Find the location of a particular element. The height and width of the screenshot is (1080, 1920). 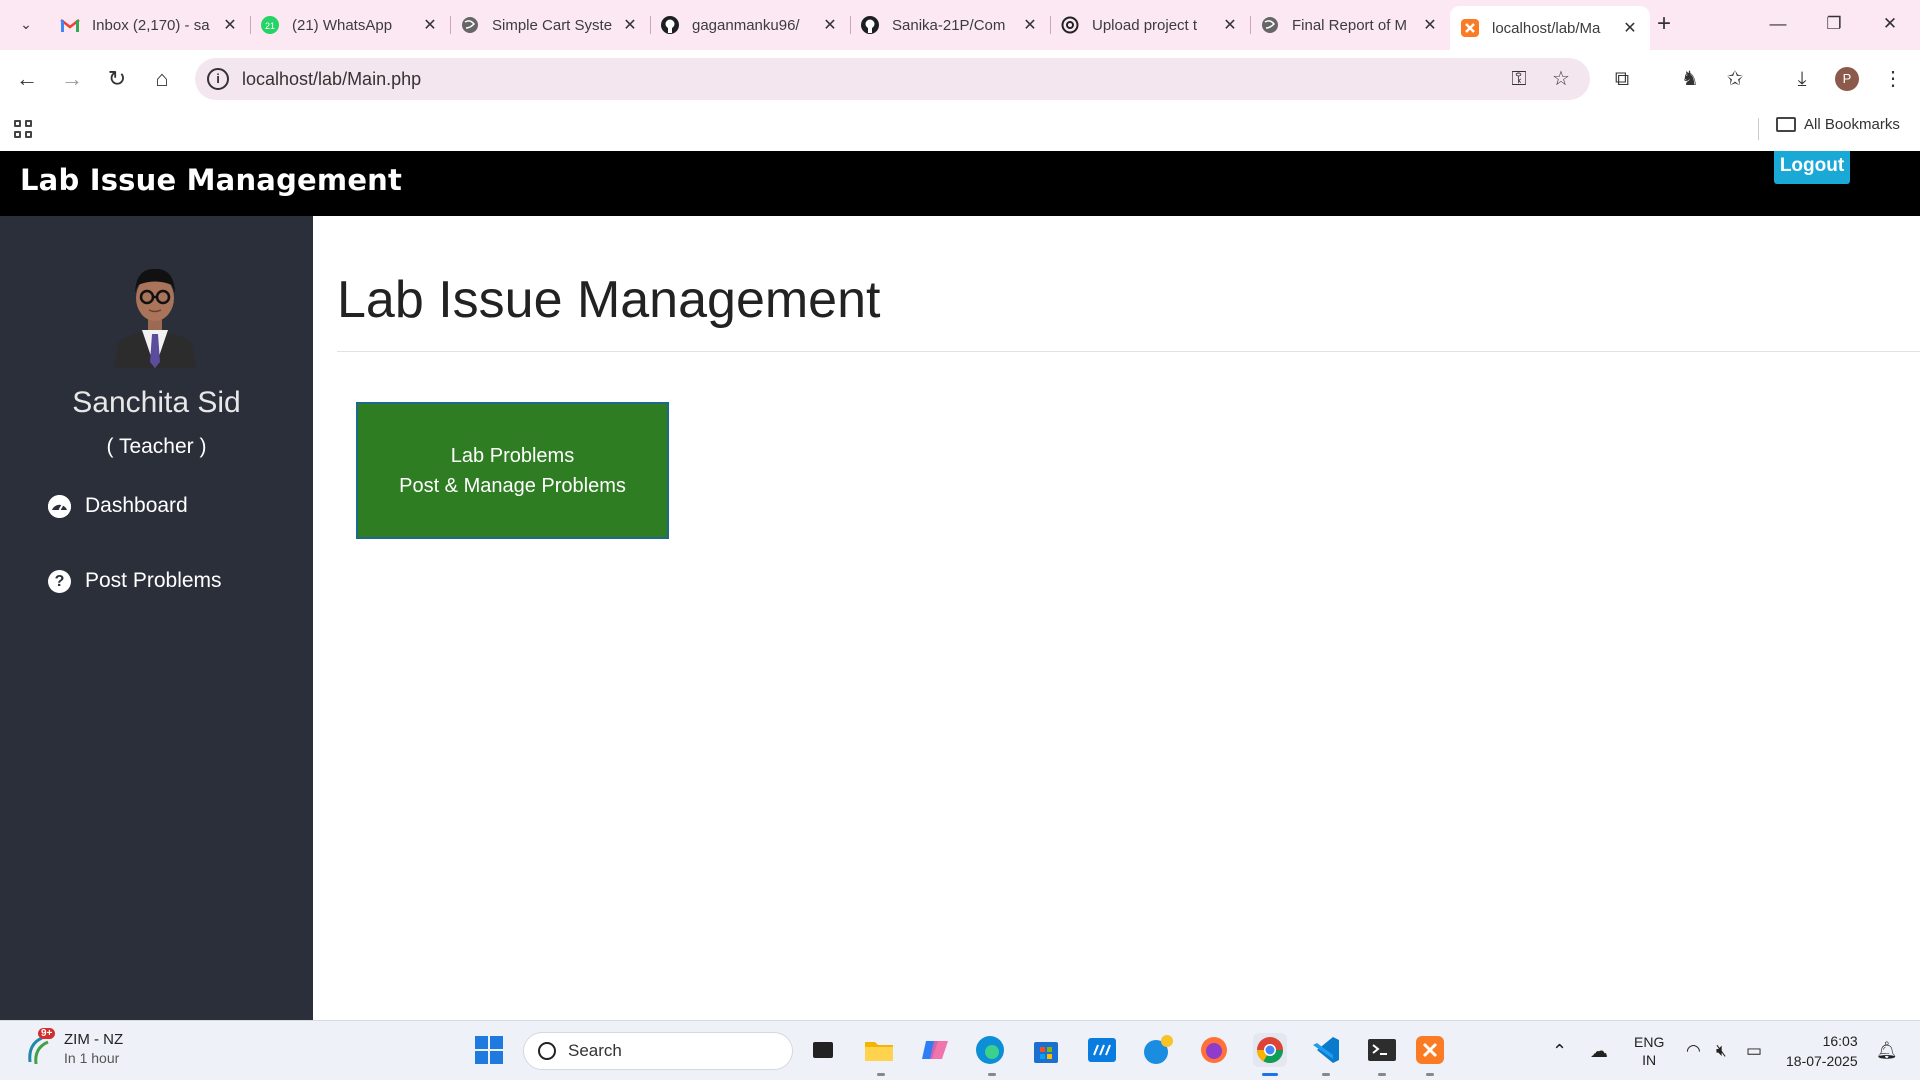

home-button: ⌂ is located at coordinates (162, 79).